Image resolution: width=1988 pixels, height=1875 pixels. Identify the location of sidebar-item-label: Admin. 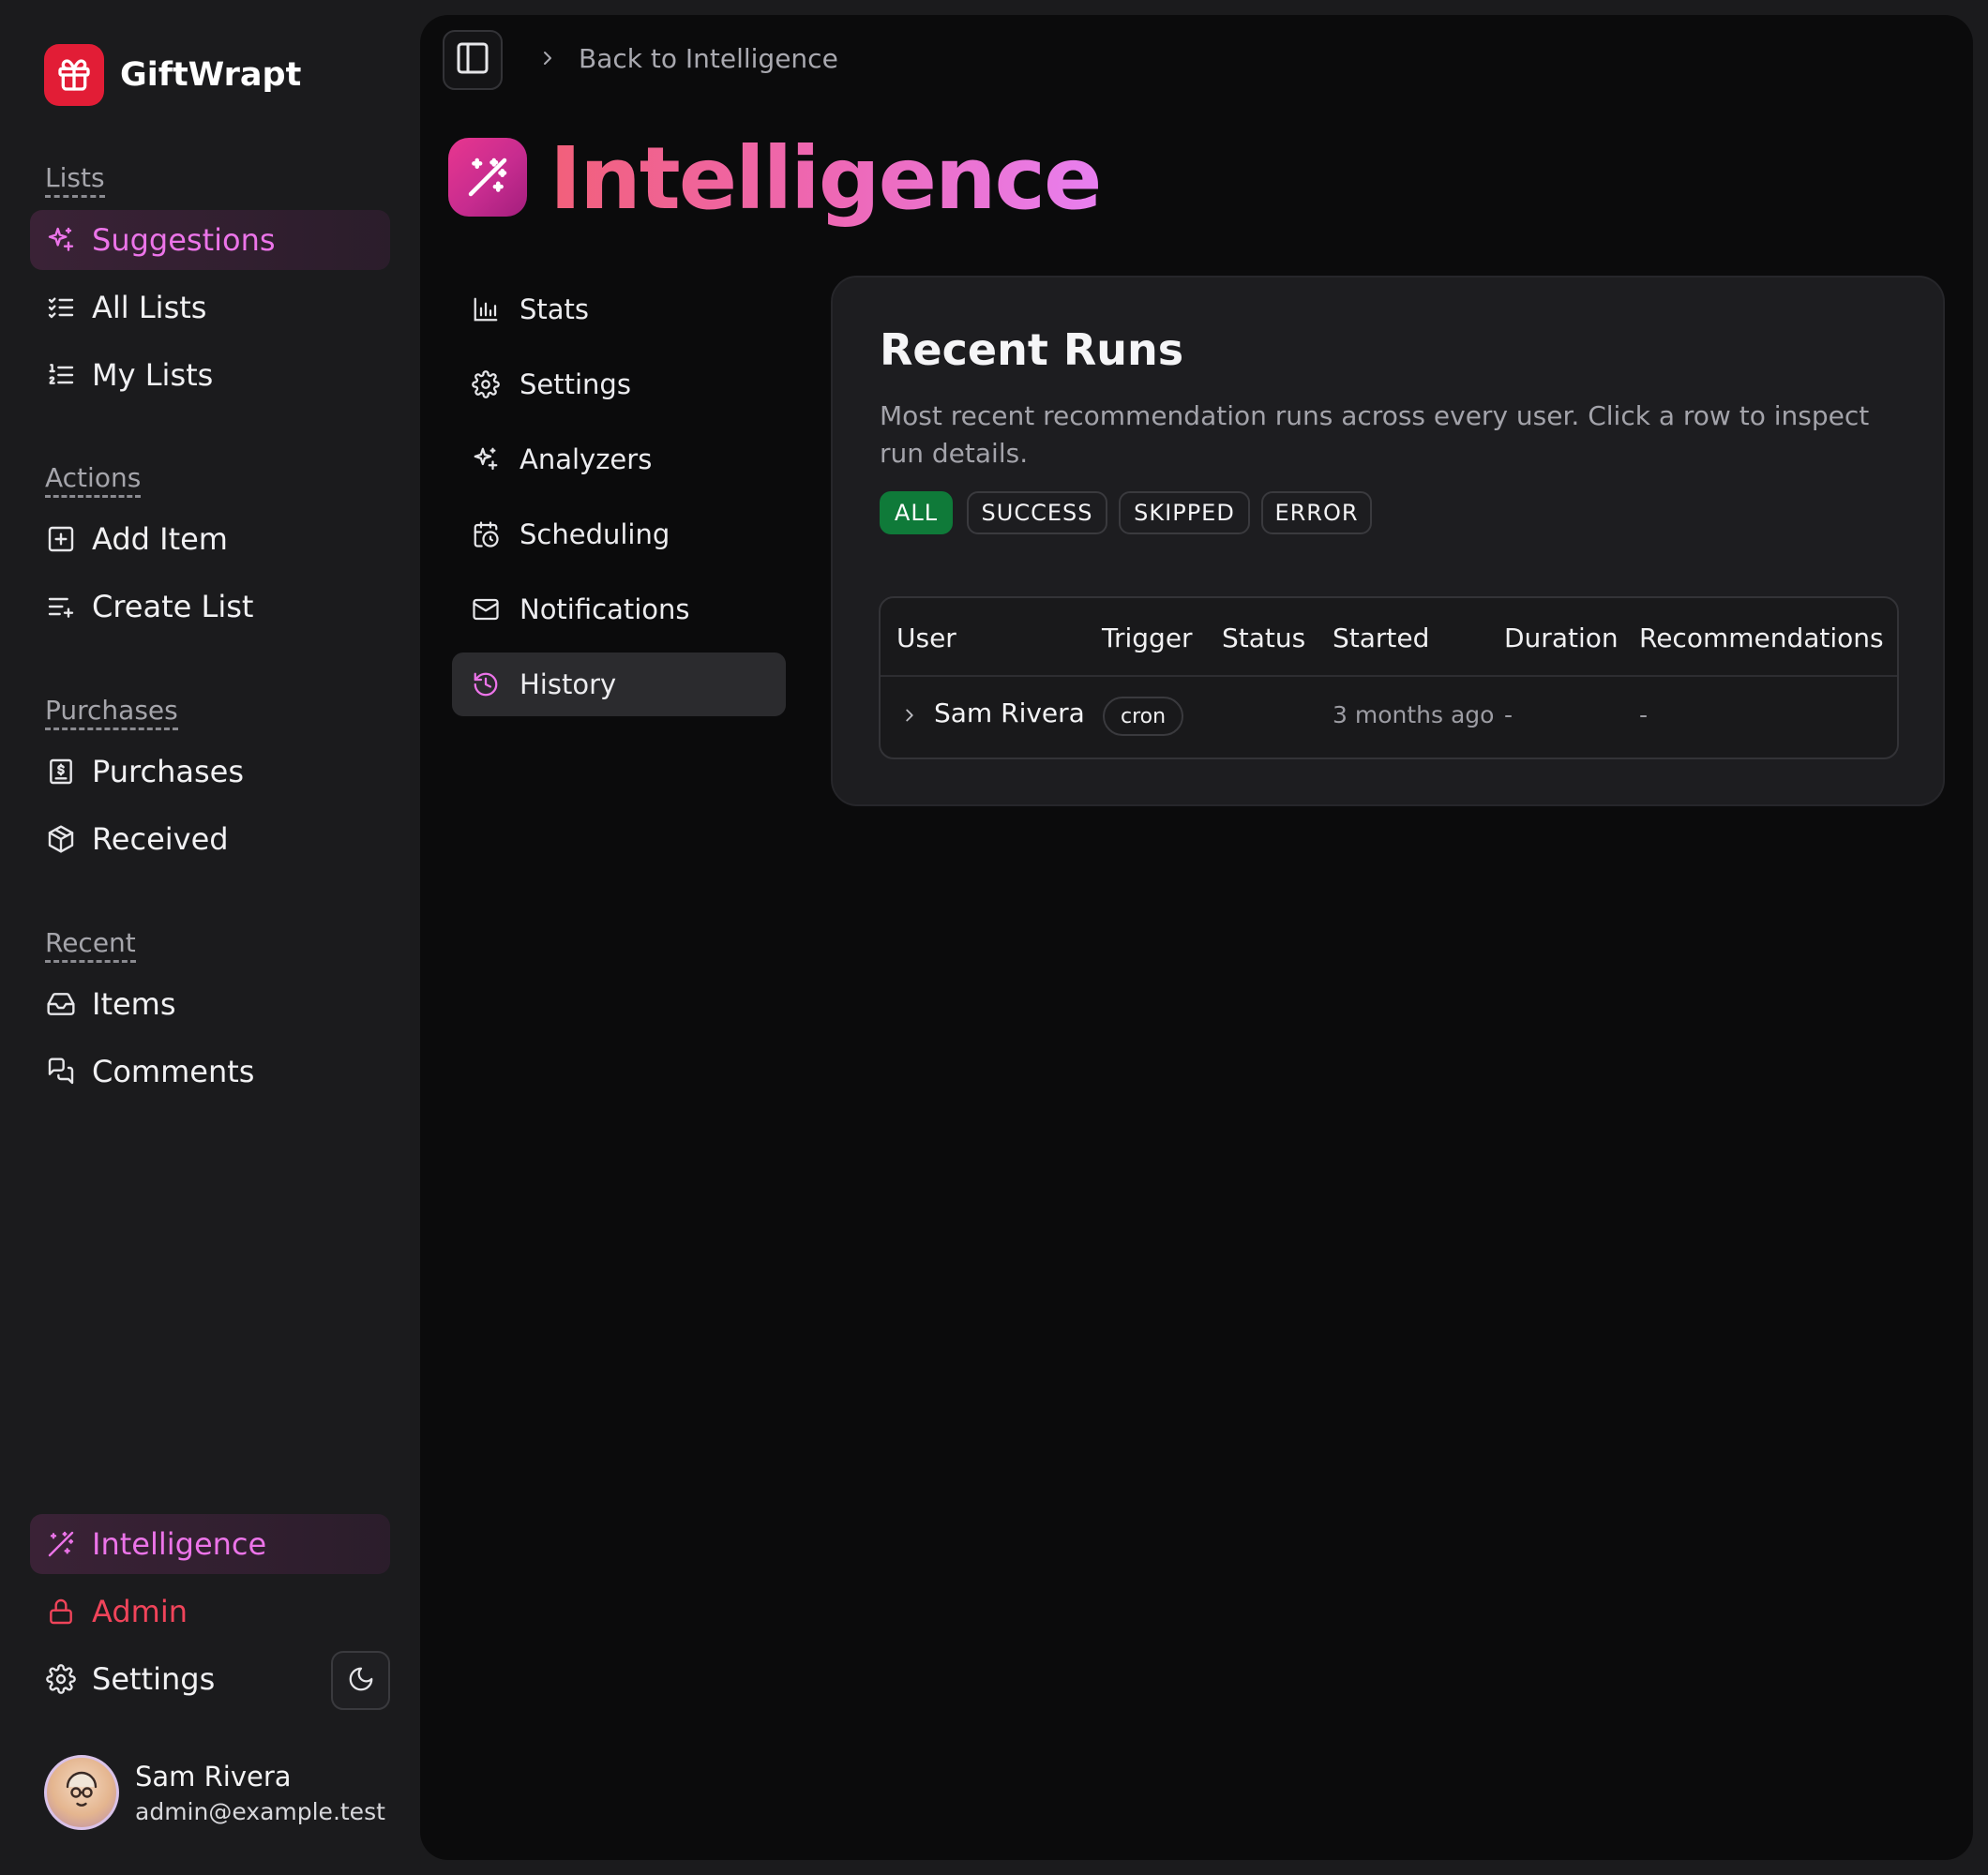
(140, 1611).